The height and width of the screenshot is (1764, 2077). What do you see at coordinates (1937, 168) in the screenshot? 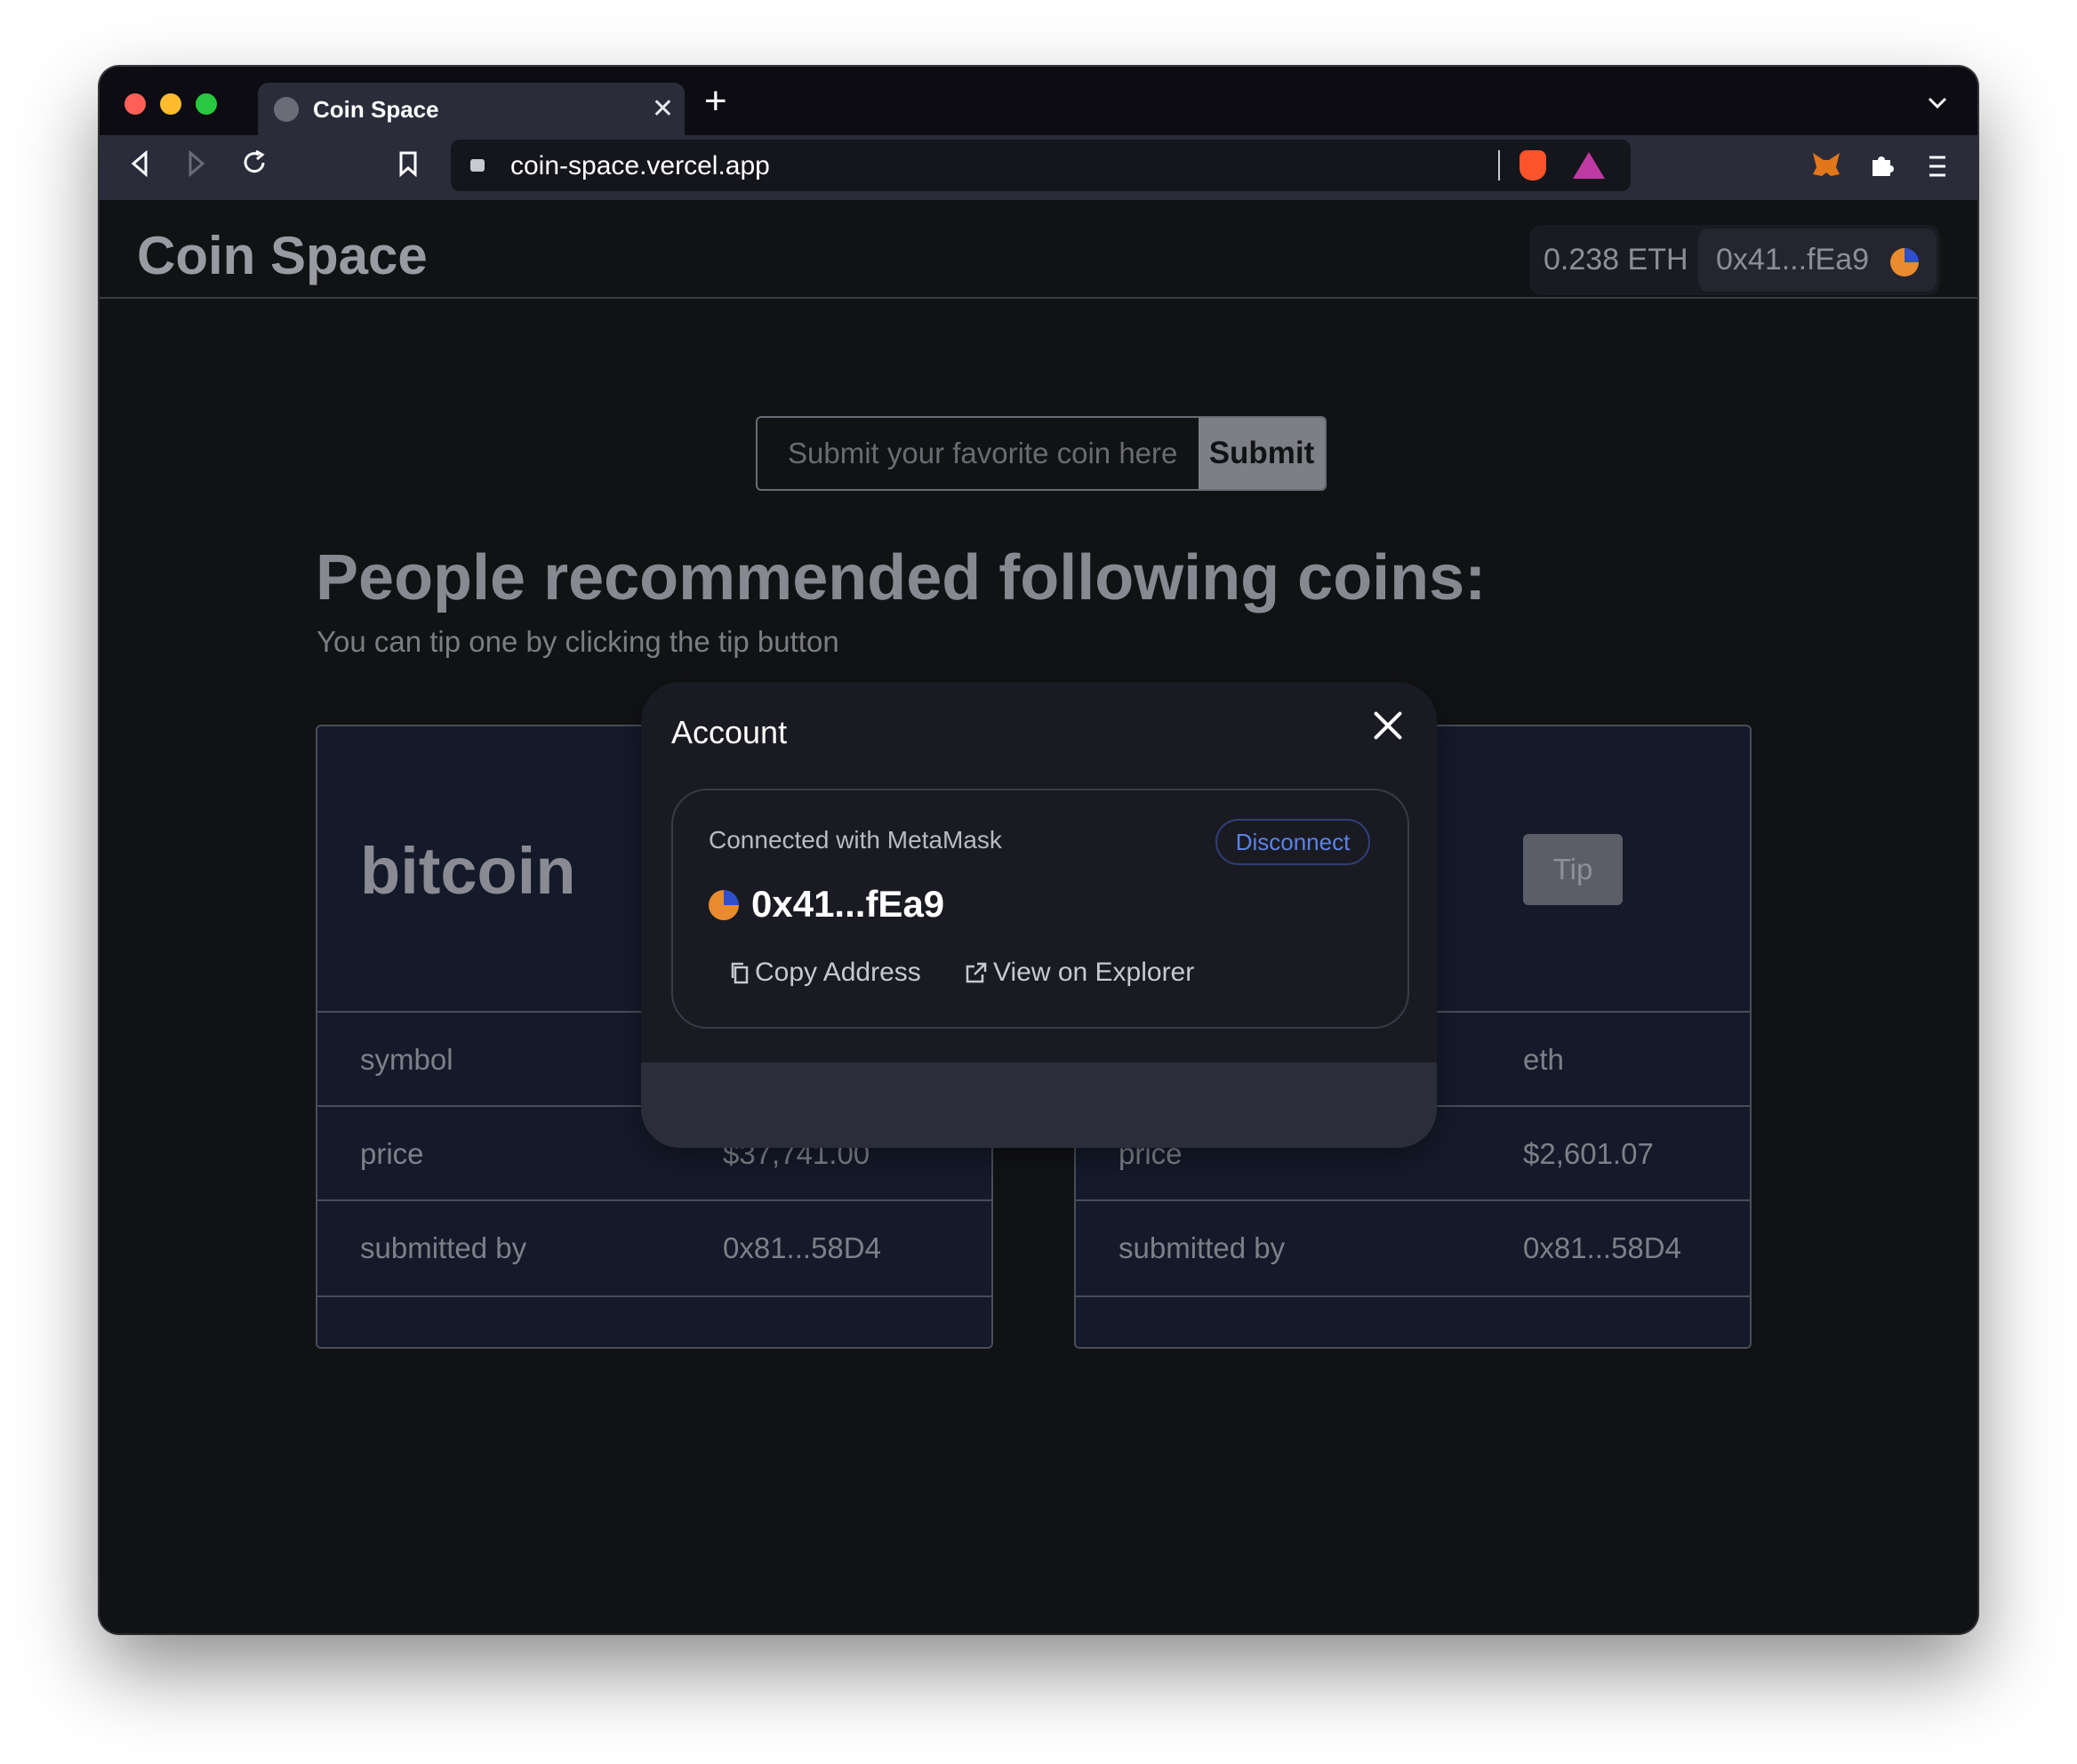
I see `menu-icon` at bounding box center [1937, 168].